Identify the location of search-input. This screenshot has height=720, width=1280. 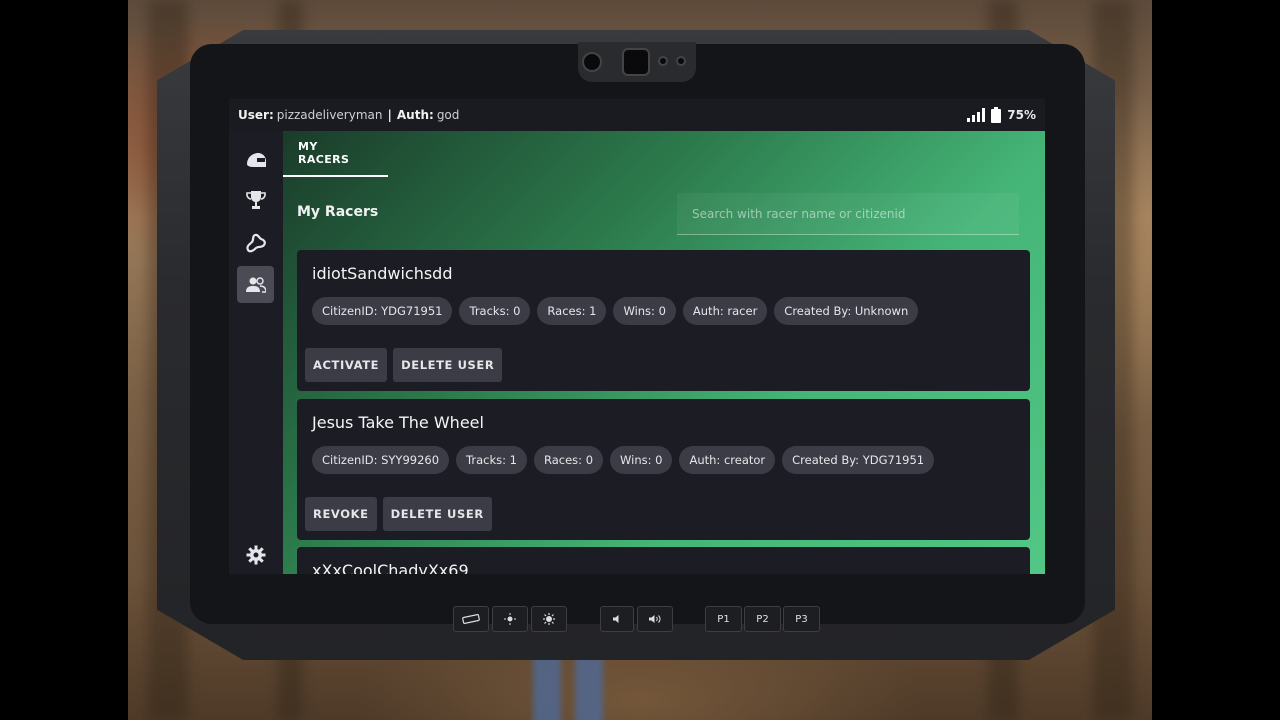
(848, 214).